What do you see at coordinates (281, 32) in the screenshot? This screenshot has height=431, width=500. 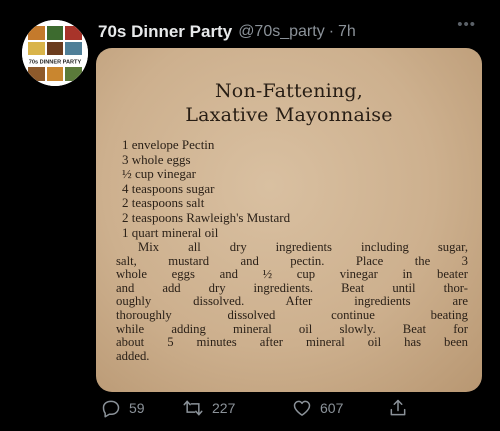 I see `user-handle: @70s_party` at bounding box center [281, 32].